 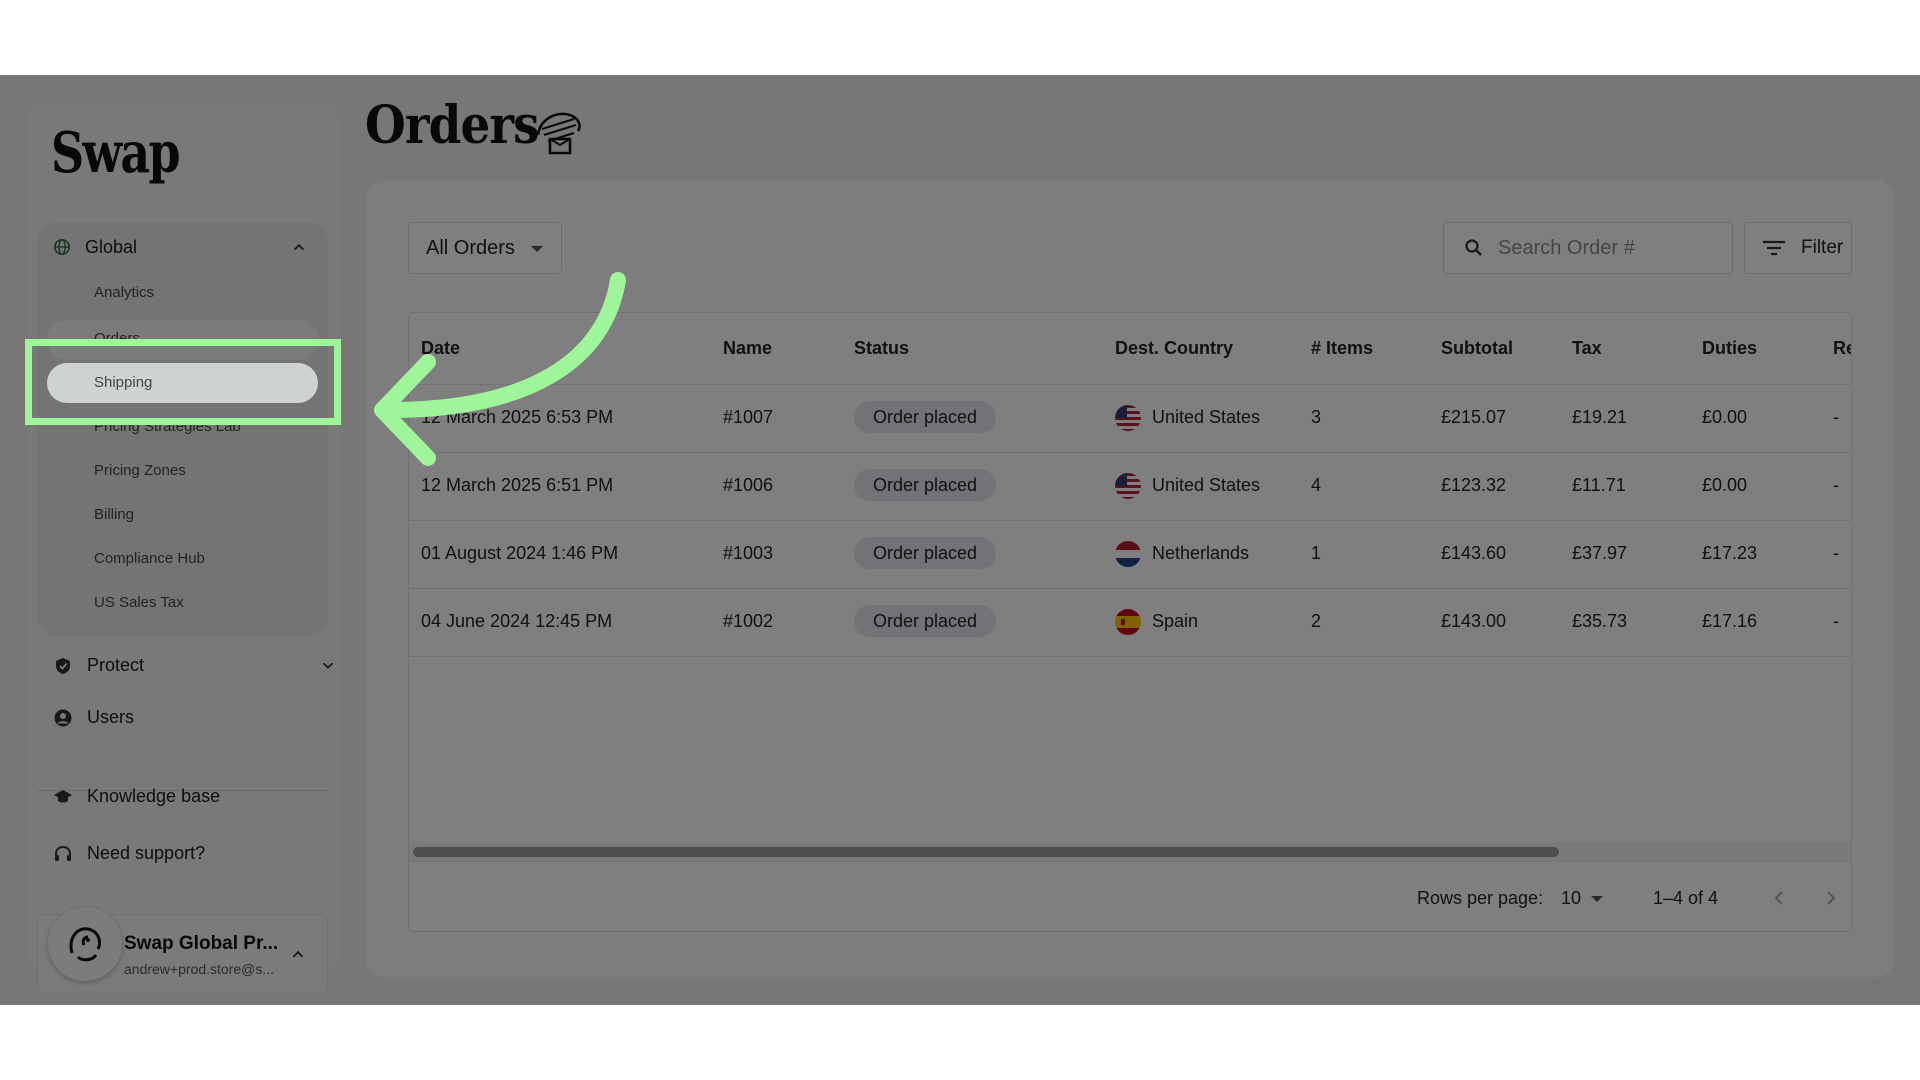 I want to click on cell-duties: £0.00, so click(x=1725, y=485).